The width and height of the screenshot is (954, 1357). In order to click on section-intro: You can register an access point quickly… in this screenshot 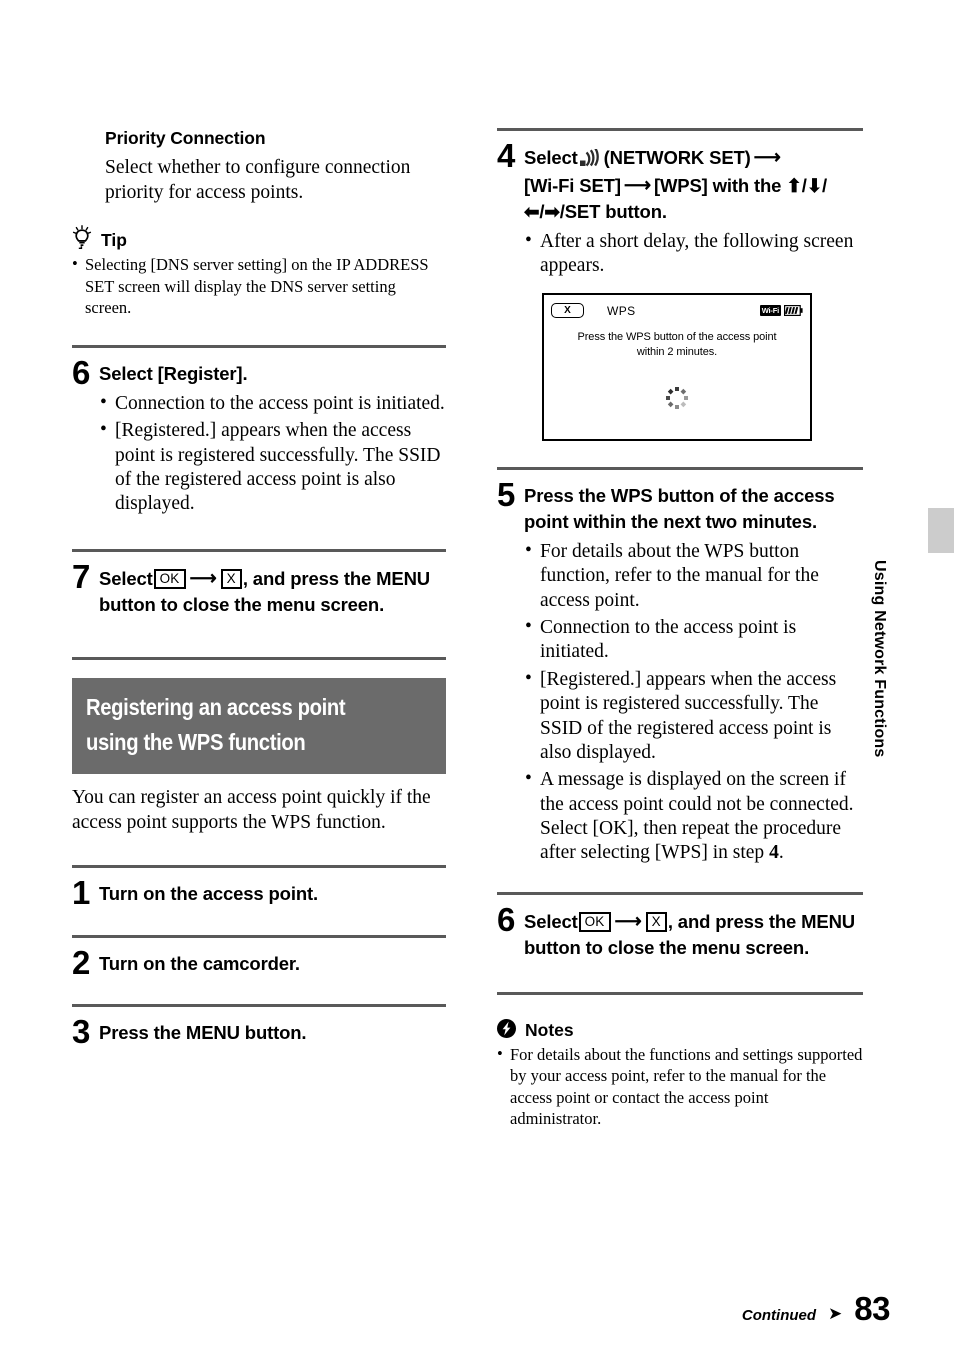, I will do `click(251, 809)`.